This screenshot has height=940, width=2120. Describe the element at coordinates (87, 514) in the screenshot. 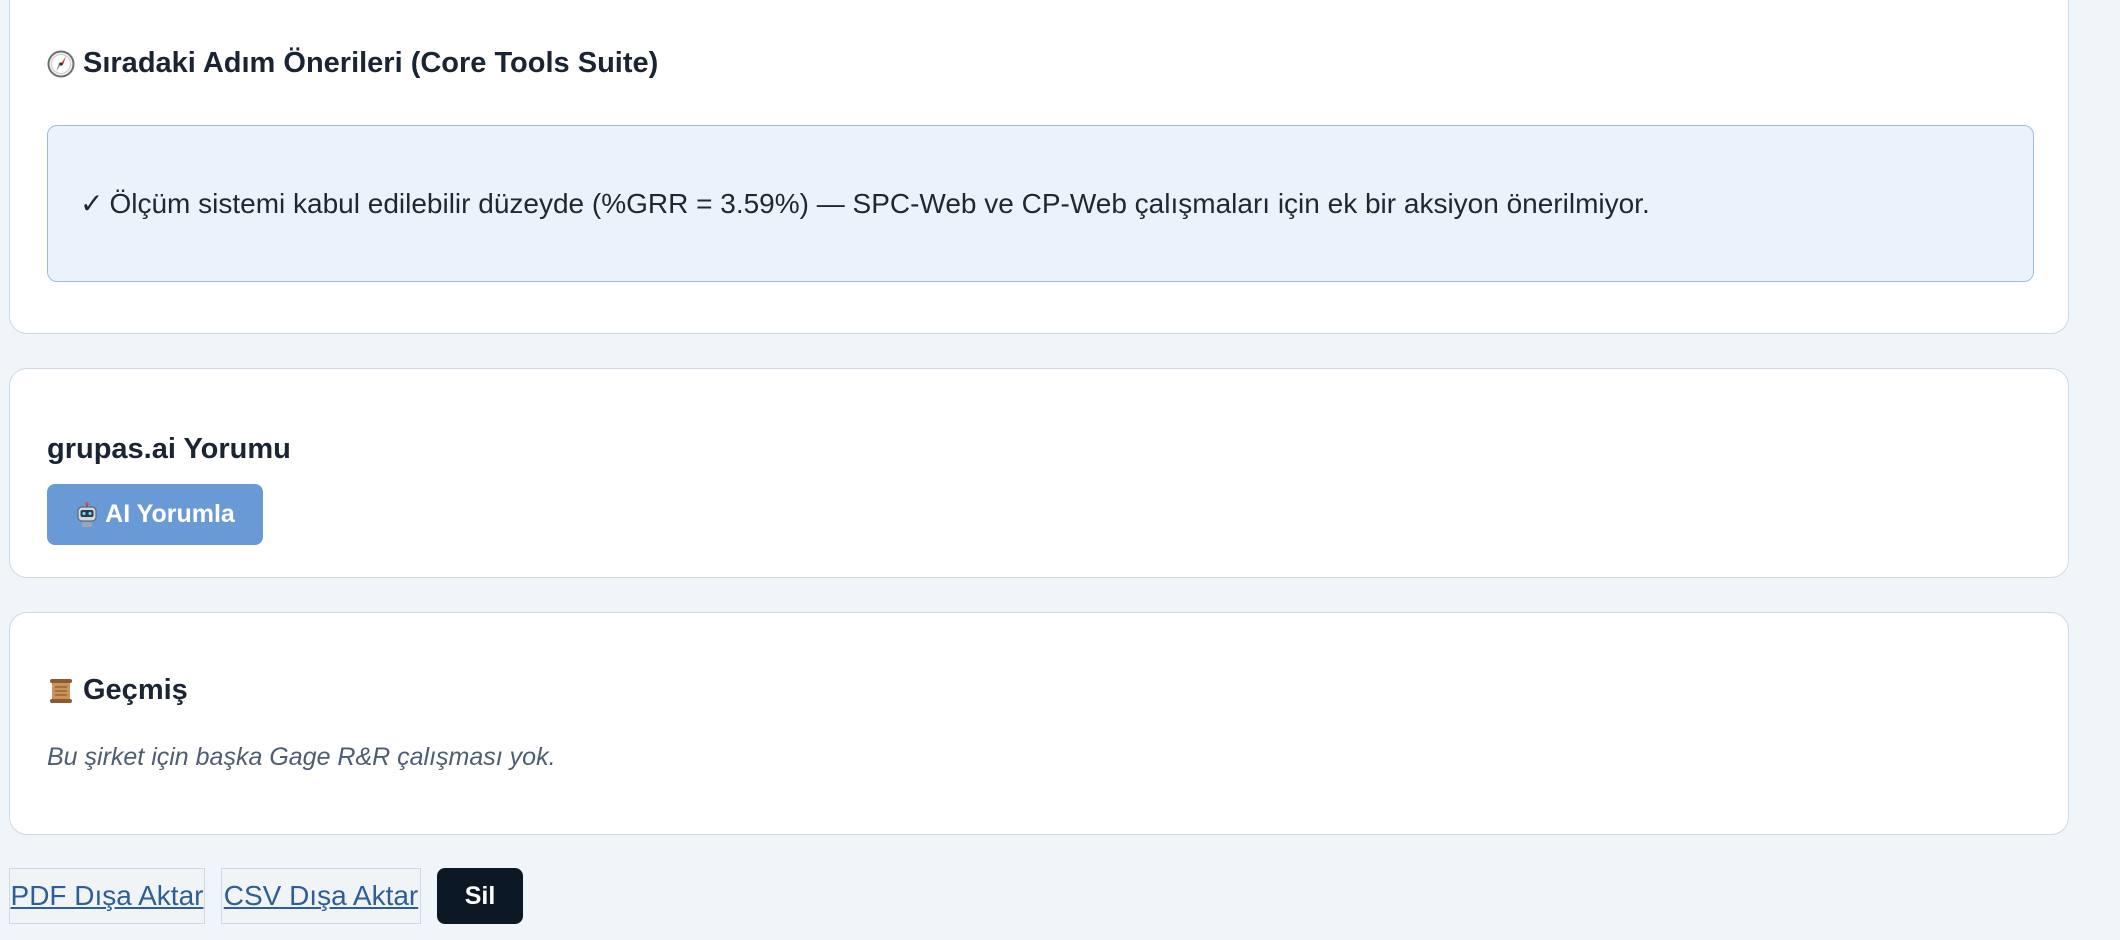

I see `robot-icon` at that location.